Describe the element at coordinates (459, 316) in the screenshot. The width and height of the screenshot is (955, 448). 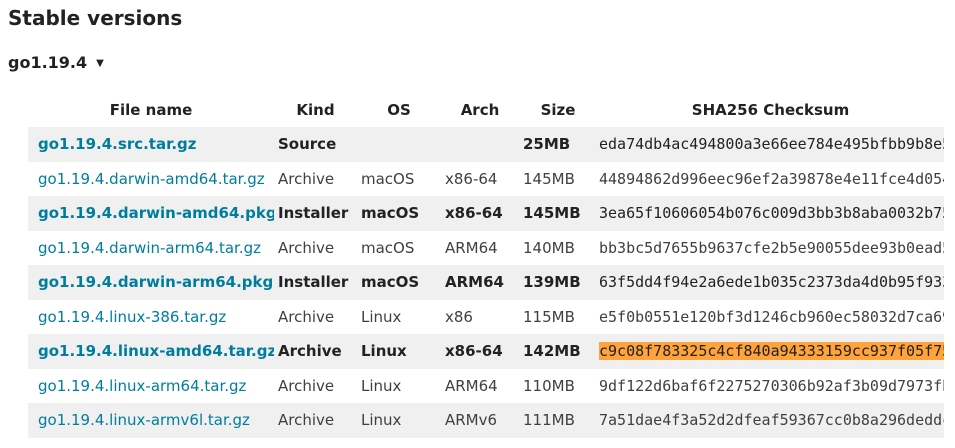
I see `arch-cell: x86` at that location.